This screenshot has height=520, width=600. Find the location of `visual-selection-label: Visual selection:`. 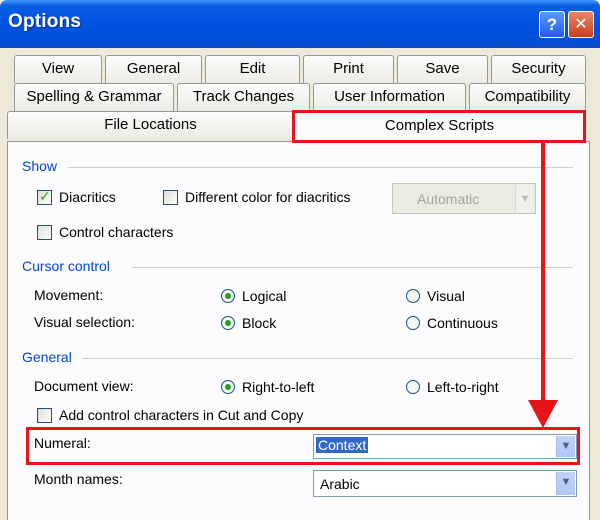

visual-selection-label: Visual selection: is located at coordinates (84, 322).